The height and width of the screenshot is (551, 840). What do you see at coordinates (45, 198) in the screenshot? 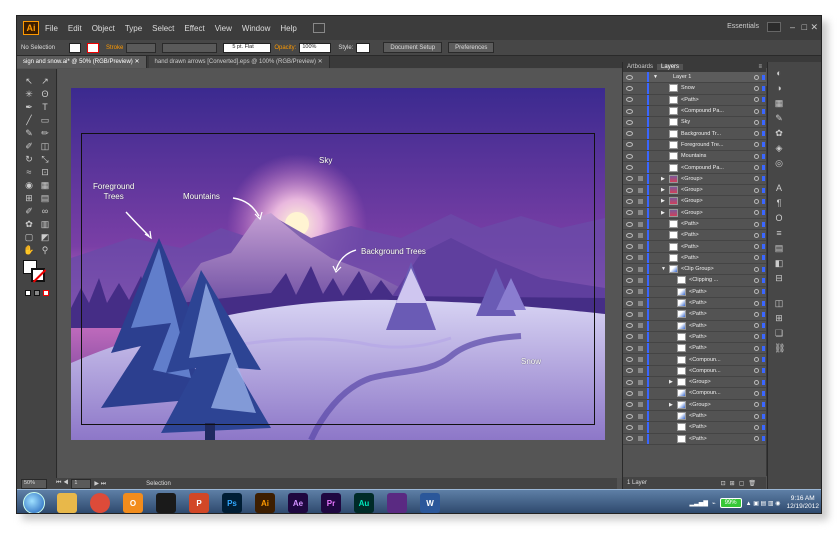
I see `gradient-tool-icon: ▤` at bounding box center [45, 198].